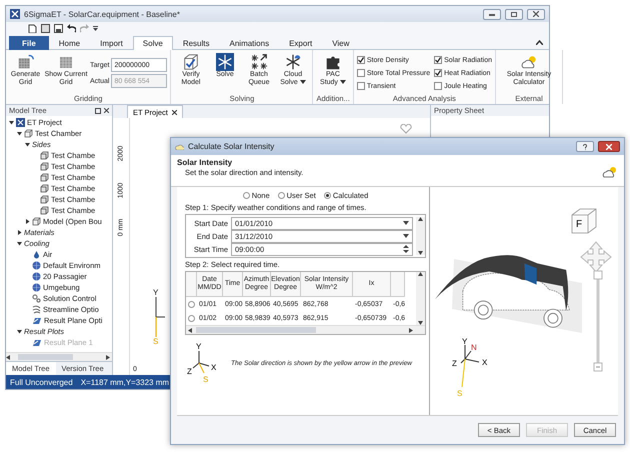 The height and width of the screenshot is (453, 630). I want to click on pin-icon, so click(98, 111).